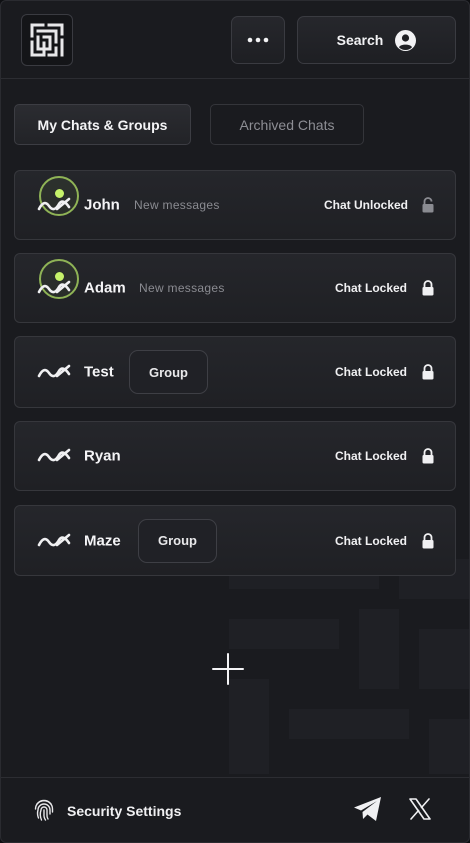  What do you see at coordinates (102, 124) in the screenshot?
I see `tab-my-chats-groups: My Chats & Groups` at bounding box center [102, 124].